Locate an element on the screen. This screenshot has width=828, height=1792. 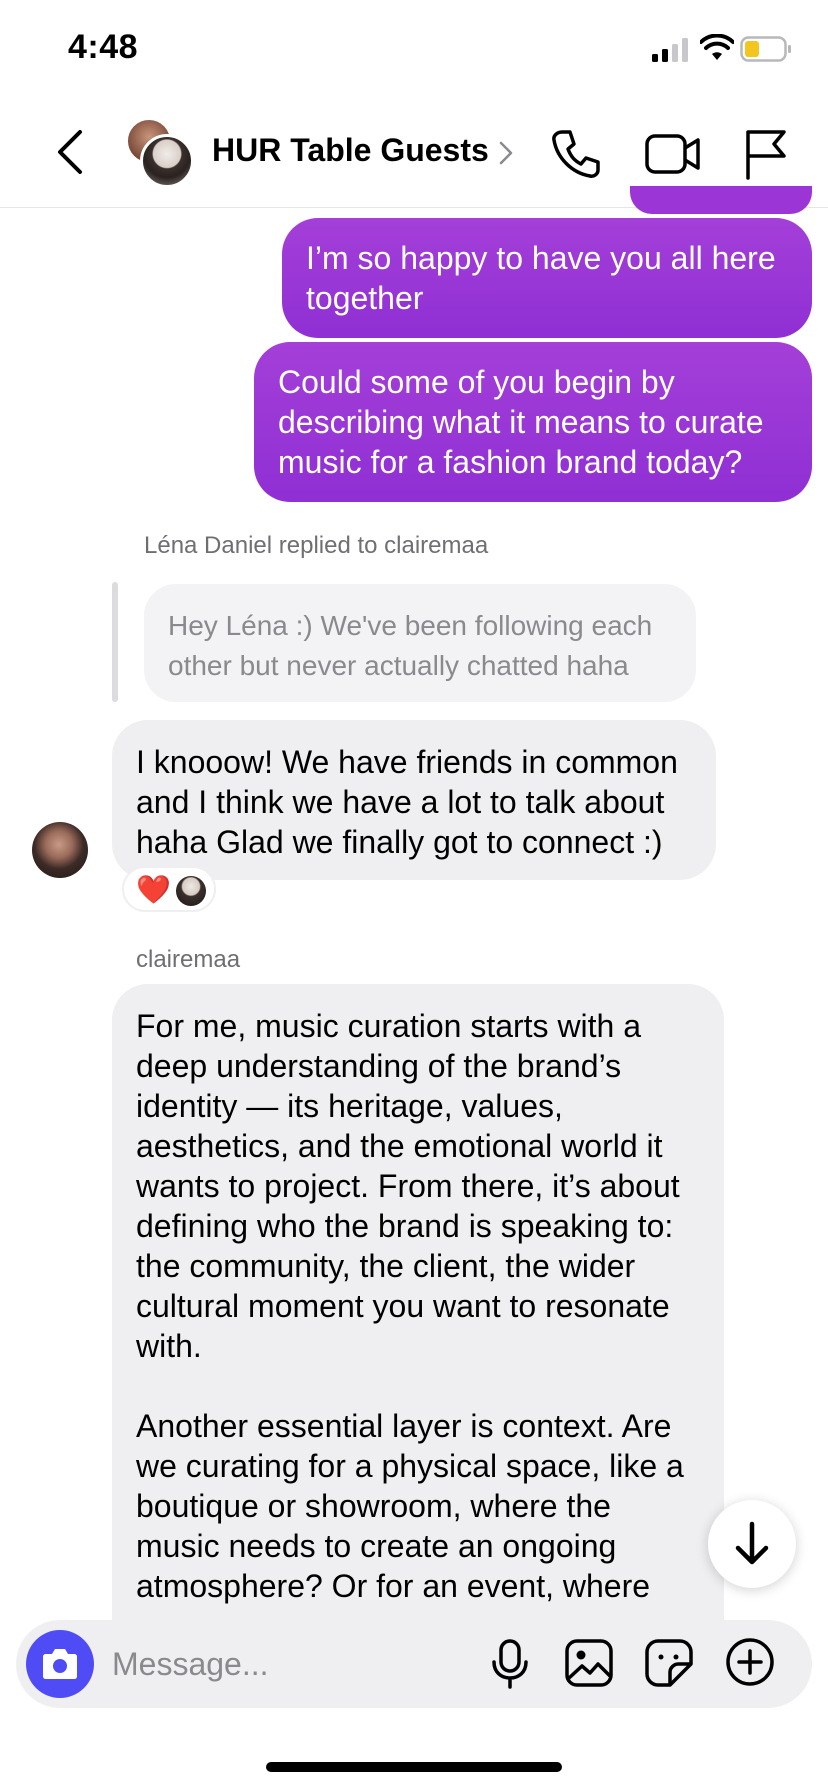
camera-button is located at coordinates (60, 1664).